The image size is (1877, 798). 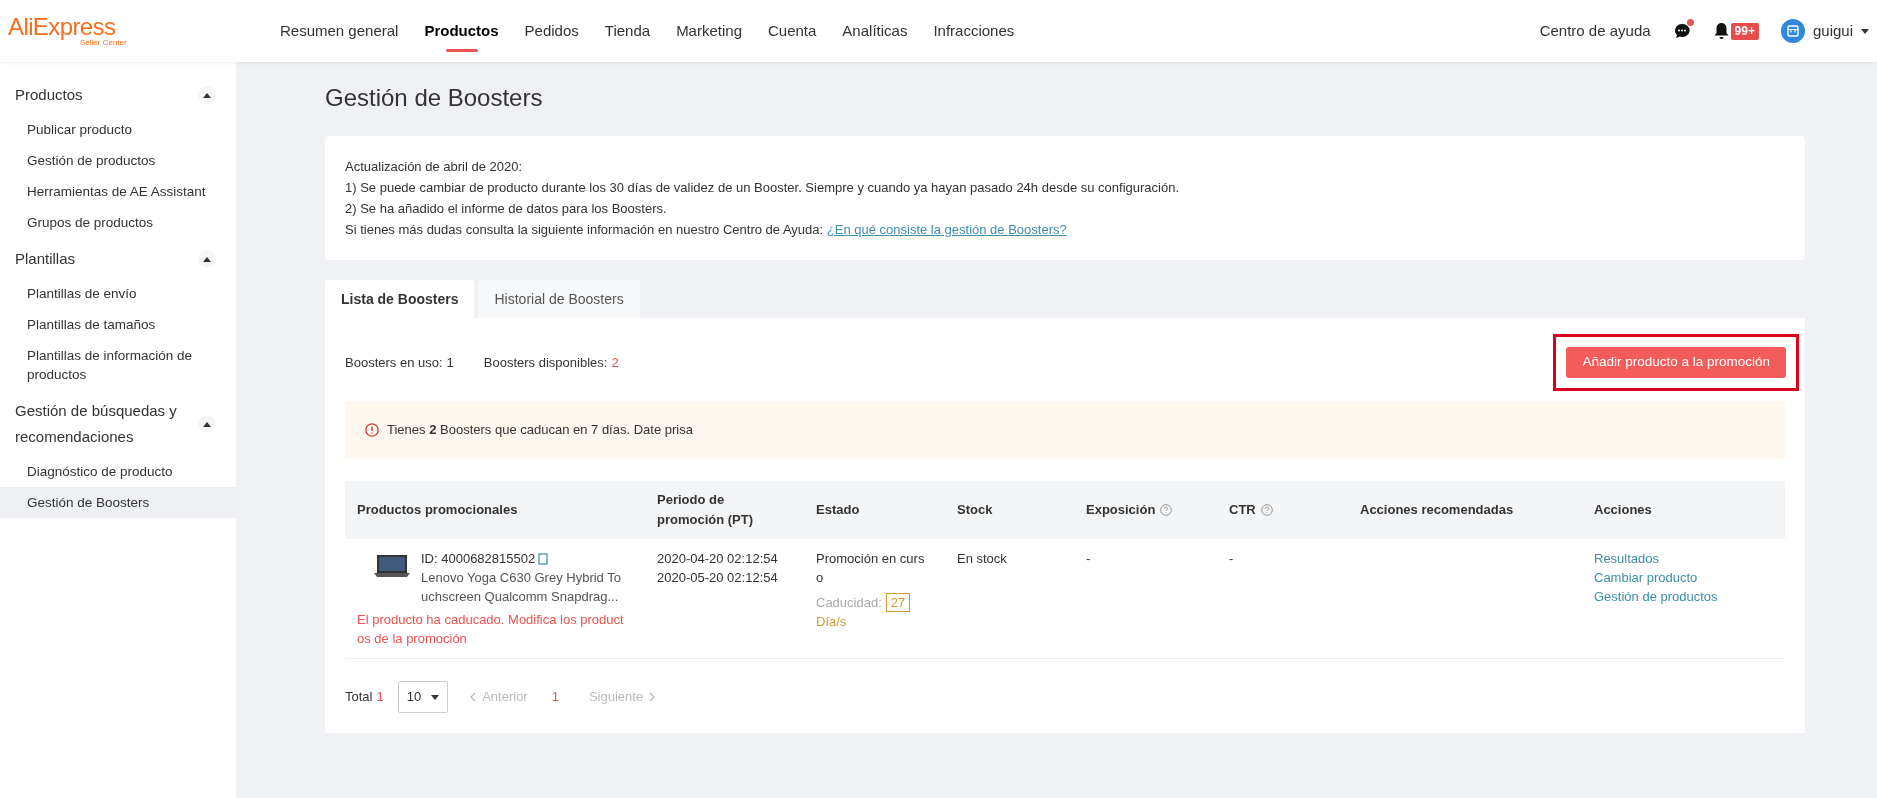 What do you see at coordinates (1231, 558) in the screenshot?
I see `ctr-value: -` at bounding box center [1231, 558].